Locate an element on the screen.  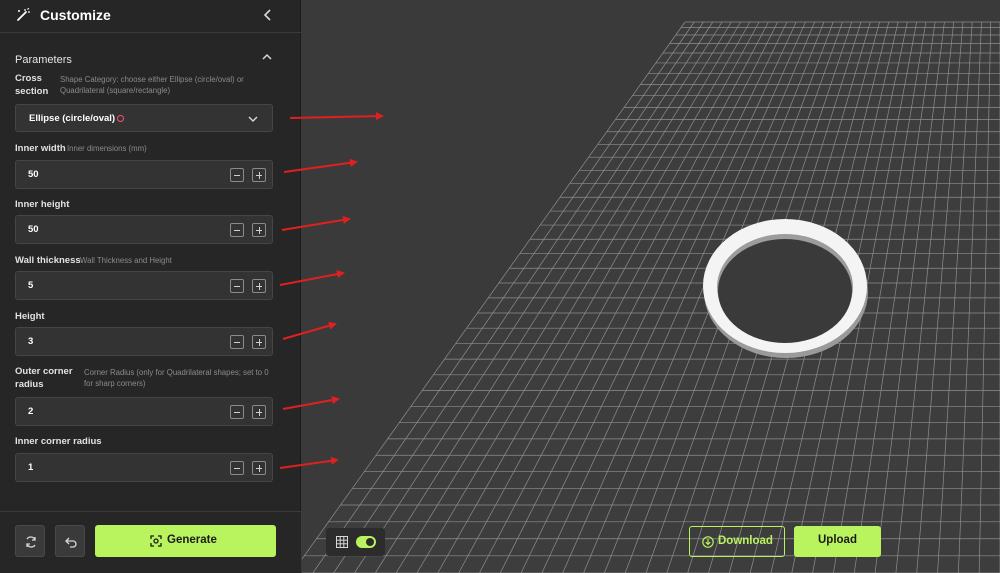
download-icon is located at coordinates (708, 542).